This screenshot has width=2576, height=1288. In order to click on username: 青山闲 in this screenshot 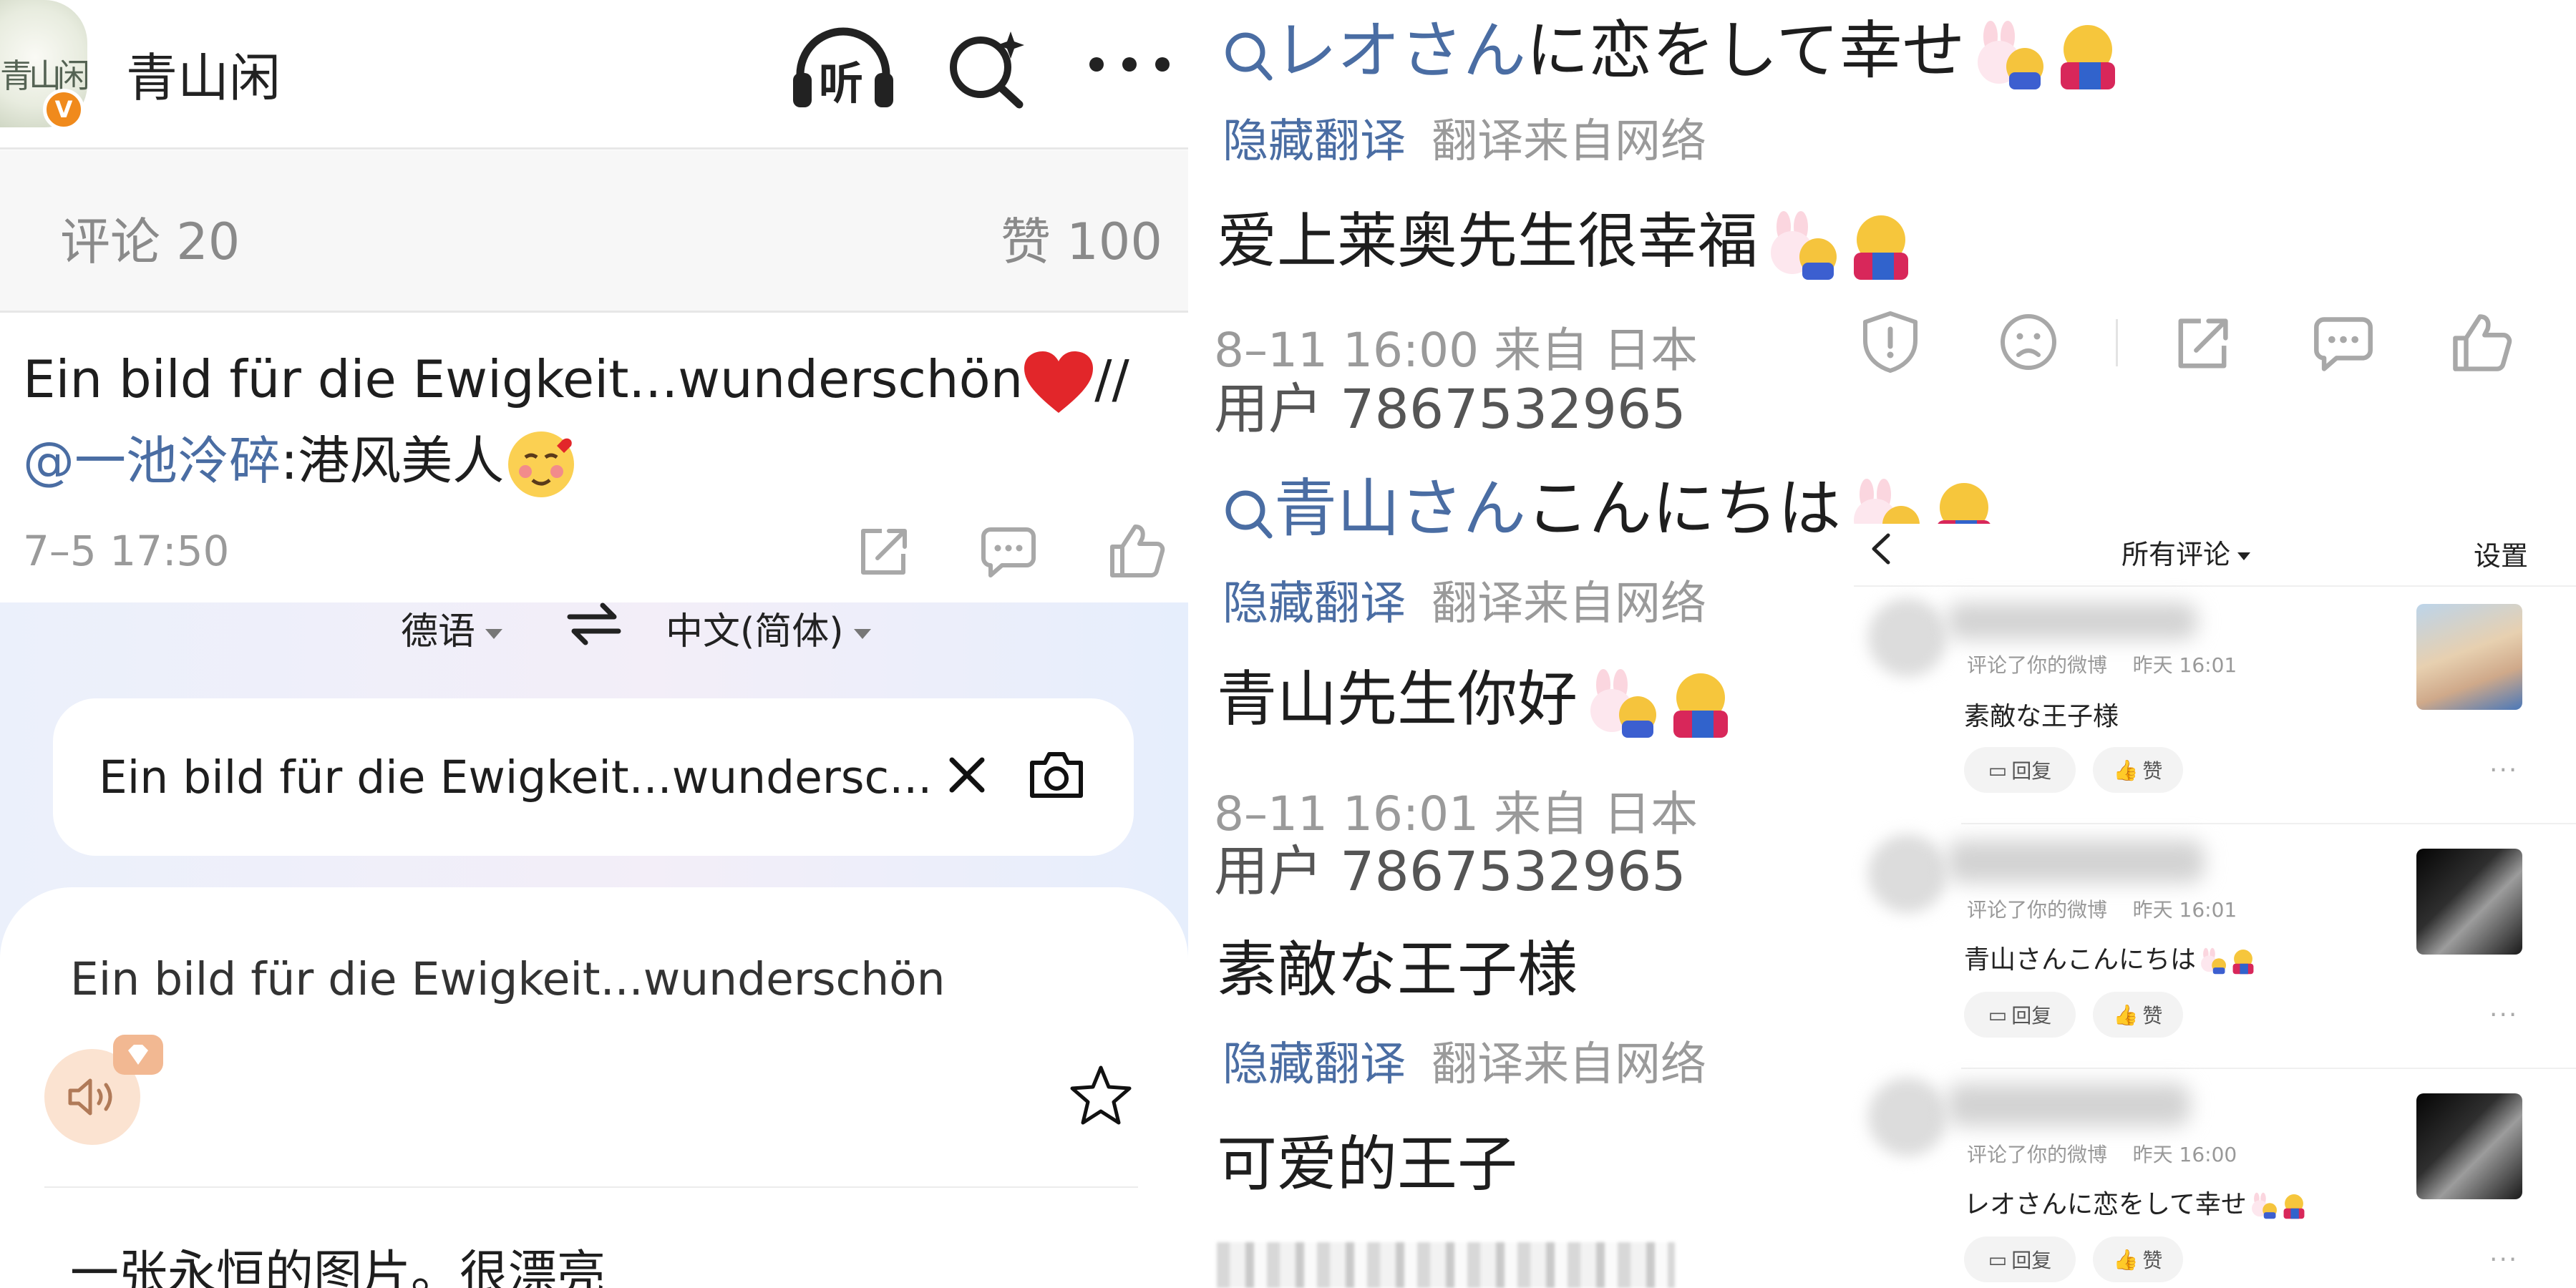, I will do `click(203, 73)`.